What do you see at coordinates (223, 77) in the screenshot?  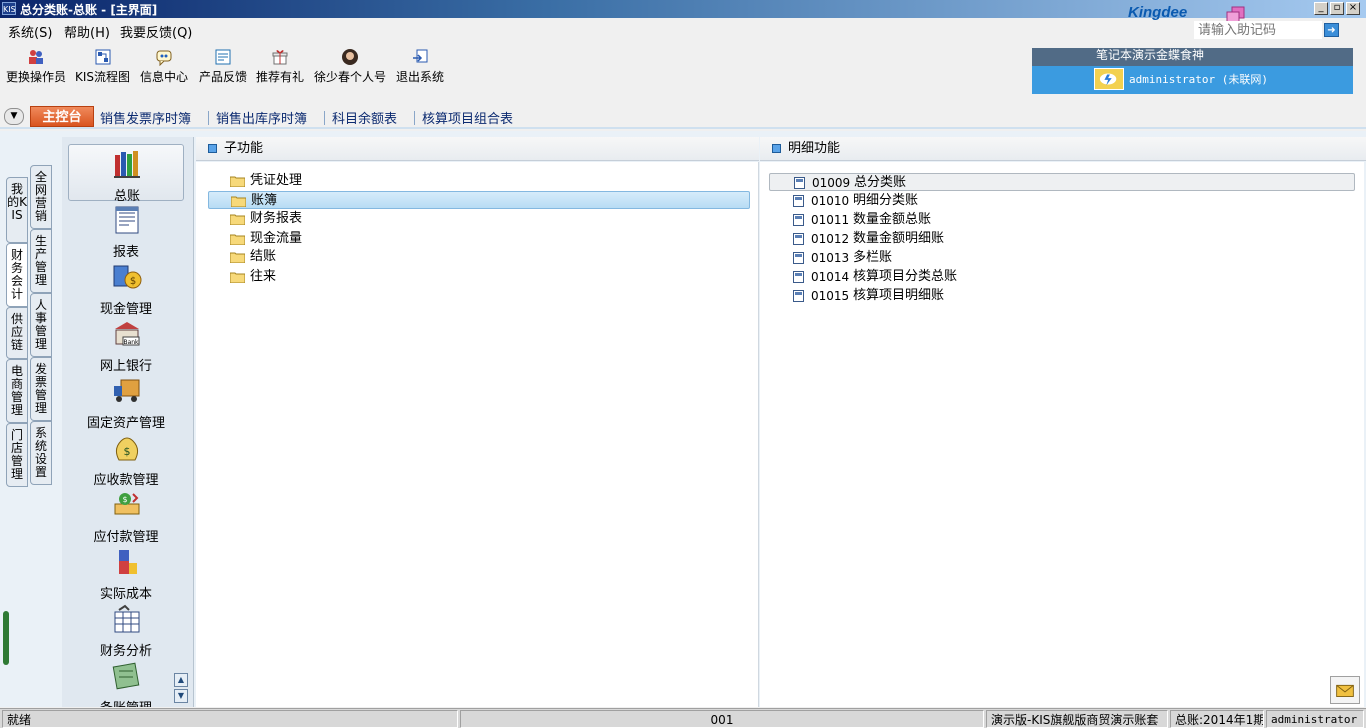 I see `toolbar-label: 产品反馈` at bounding box center [223, 77].